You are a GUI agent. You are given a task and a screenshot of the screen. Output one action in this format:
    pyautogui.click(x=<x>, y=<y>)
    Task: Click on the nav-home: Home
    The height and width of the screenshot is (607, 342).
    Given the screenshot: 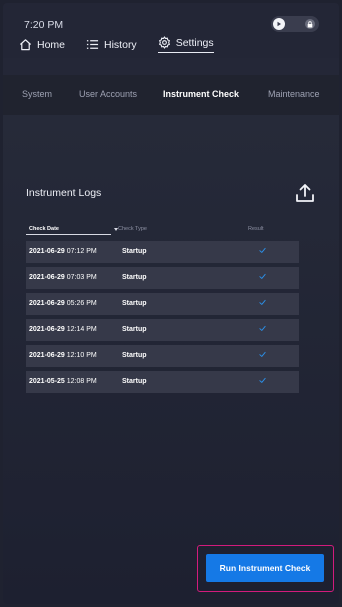 What is the action you would take?
    pyautogui.click(x=42, y=44)
    